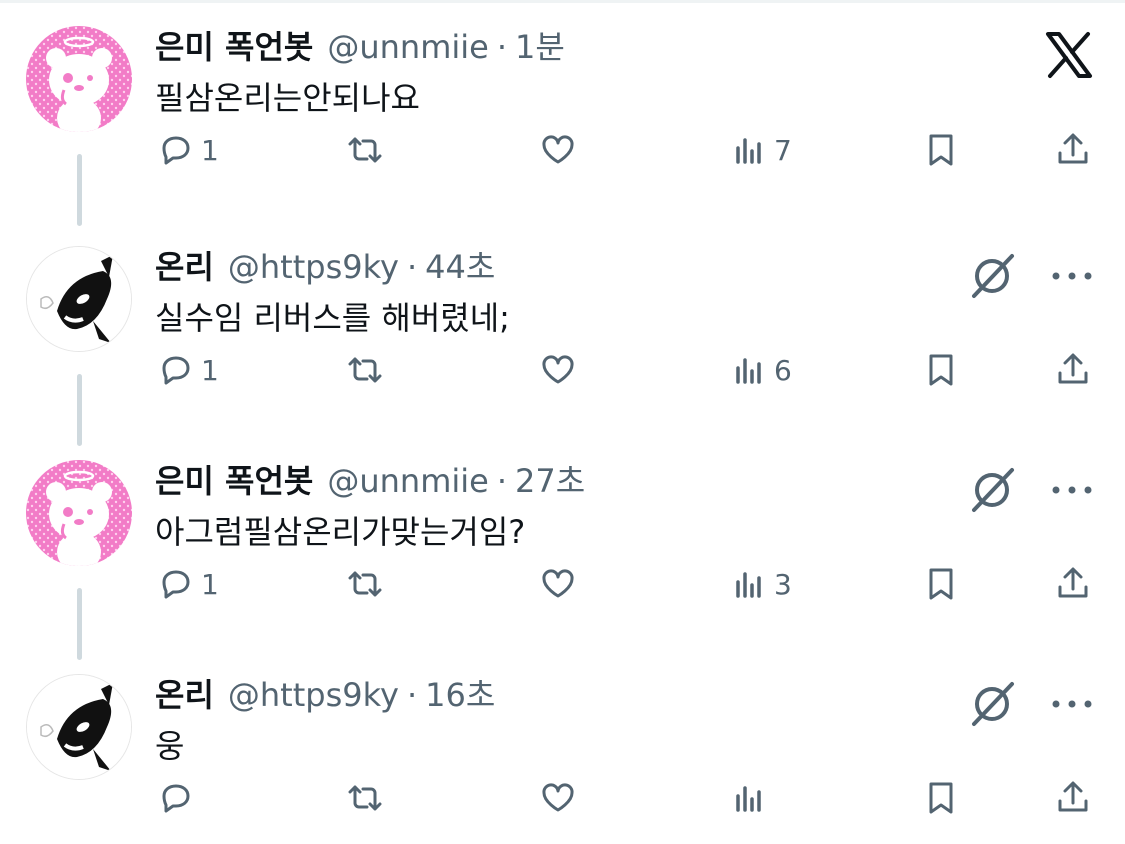 Image resolution: width=1125 pixels, height=844 pixels. What do you see at coordinates (783, 584) in the screenshot?
I see `views-count: 3` at bounding box center [783, 584].